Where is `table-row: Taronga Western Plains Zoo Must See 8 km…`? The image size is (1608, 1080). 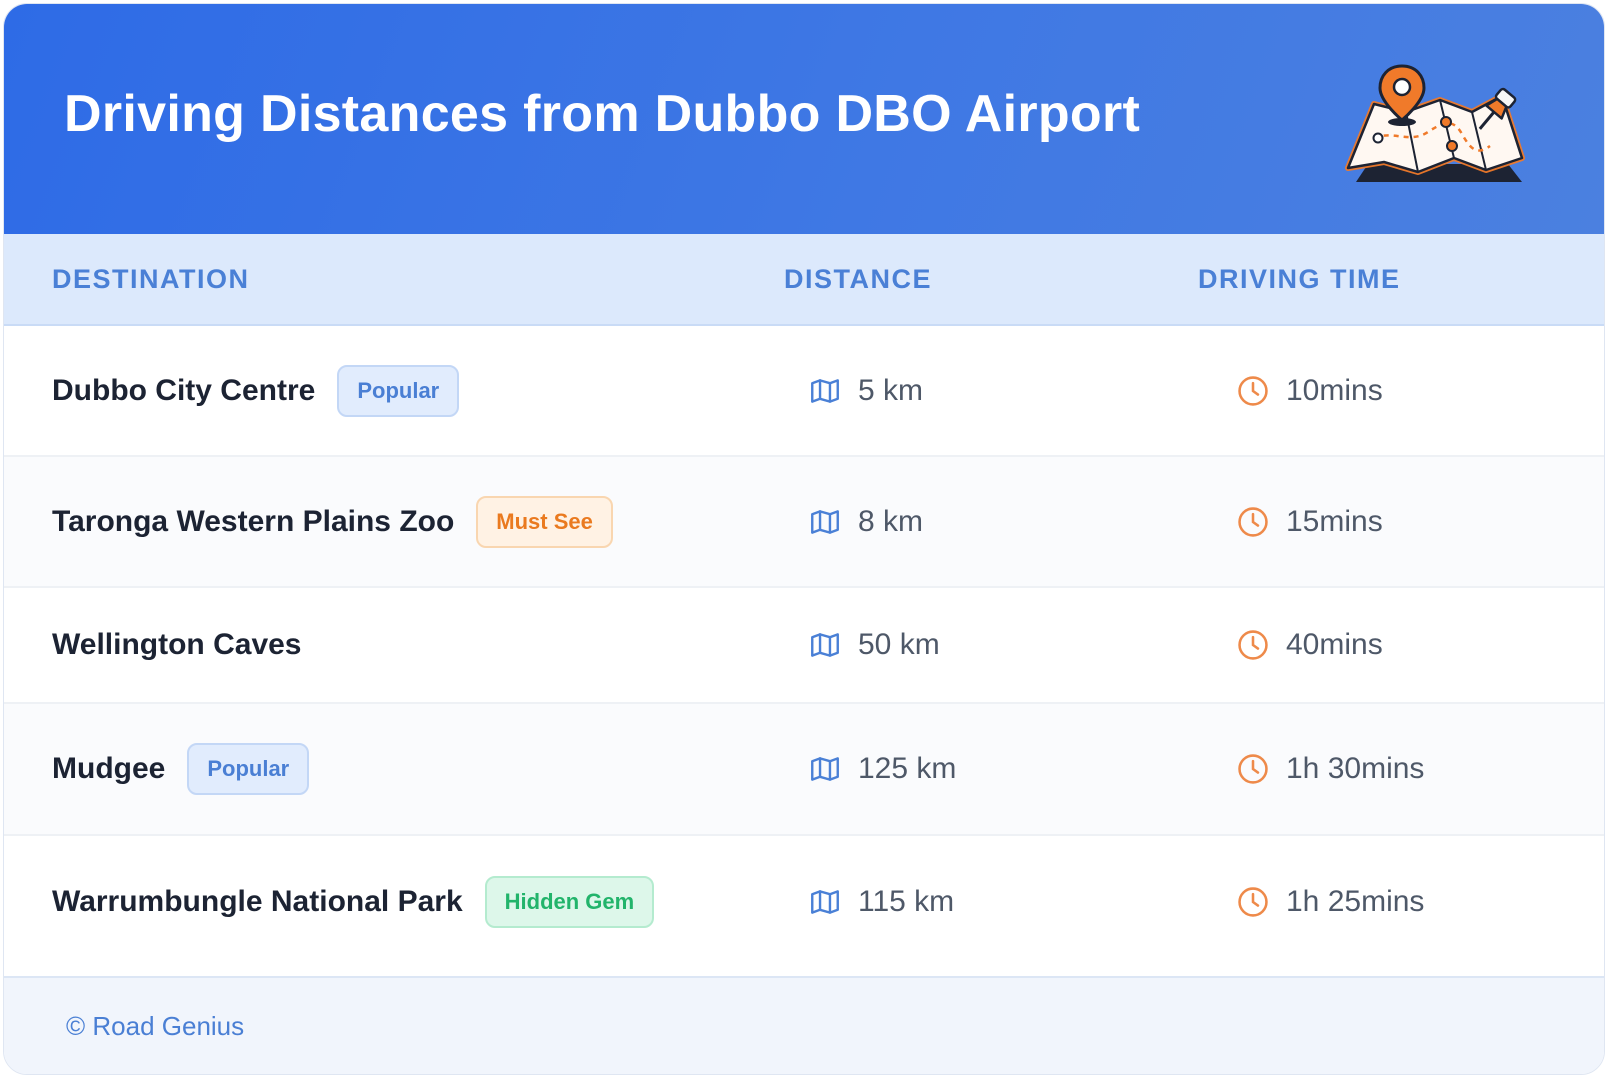
table-row: Taronga Western Plains Zoo Must See 8 km… is located at coordinates (804, 522).